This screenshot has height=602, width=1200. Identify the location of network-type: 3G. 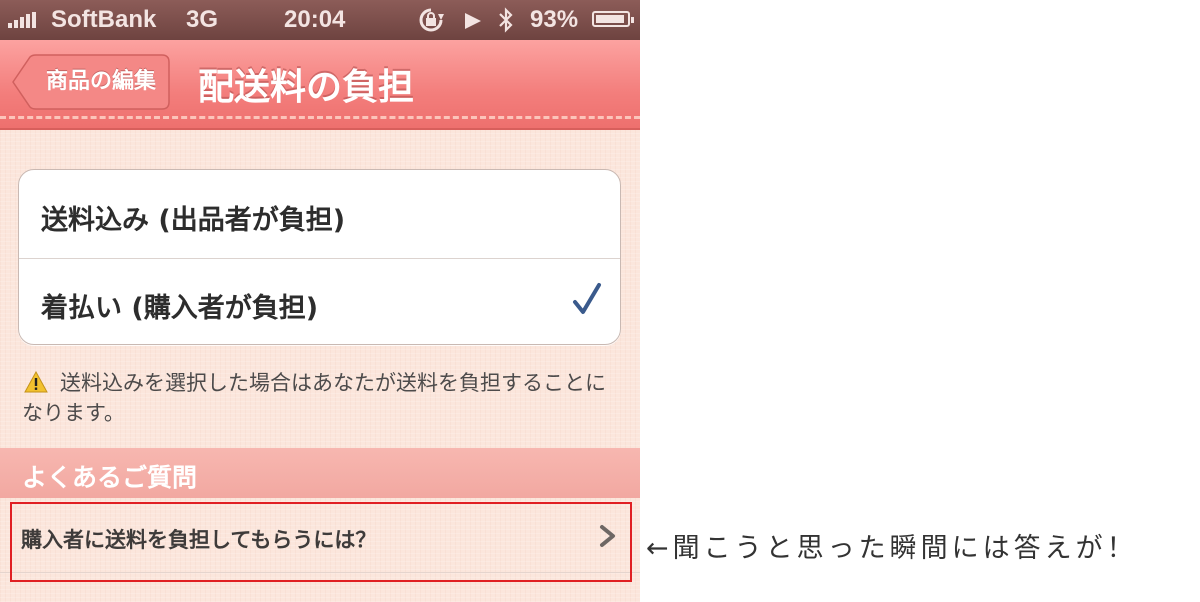
(202, 19).